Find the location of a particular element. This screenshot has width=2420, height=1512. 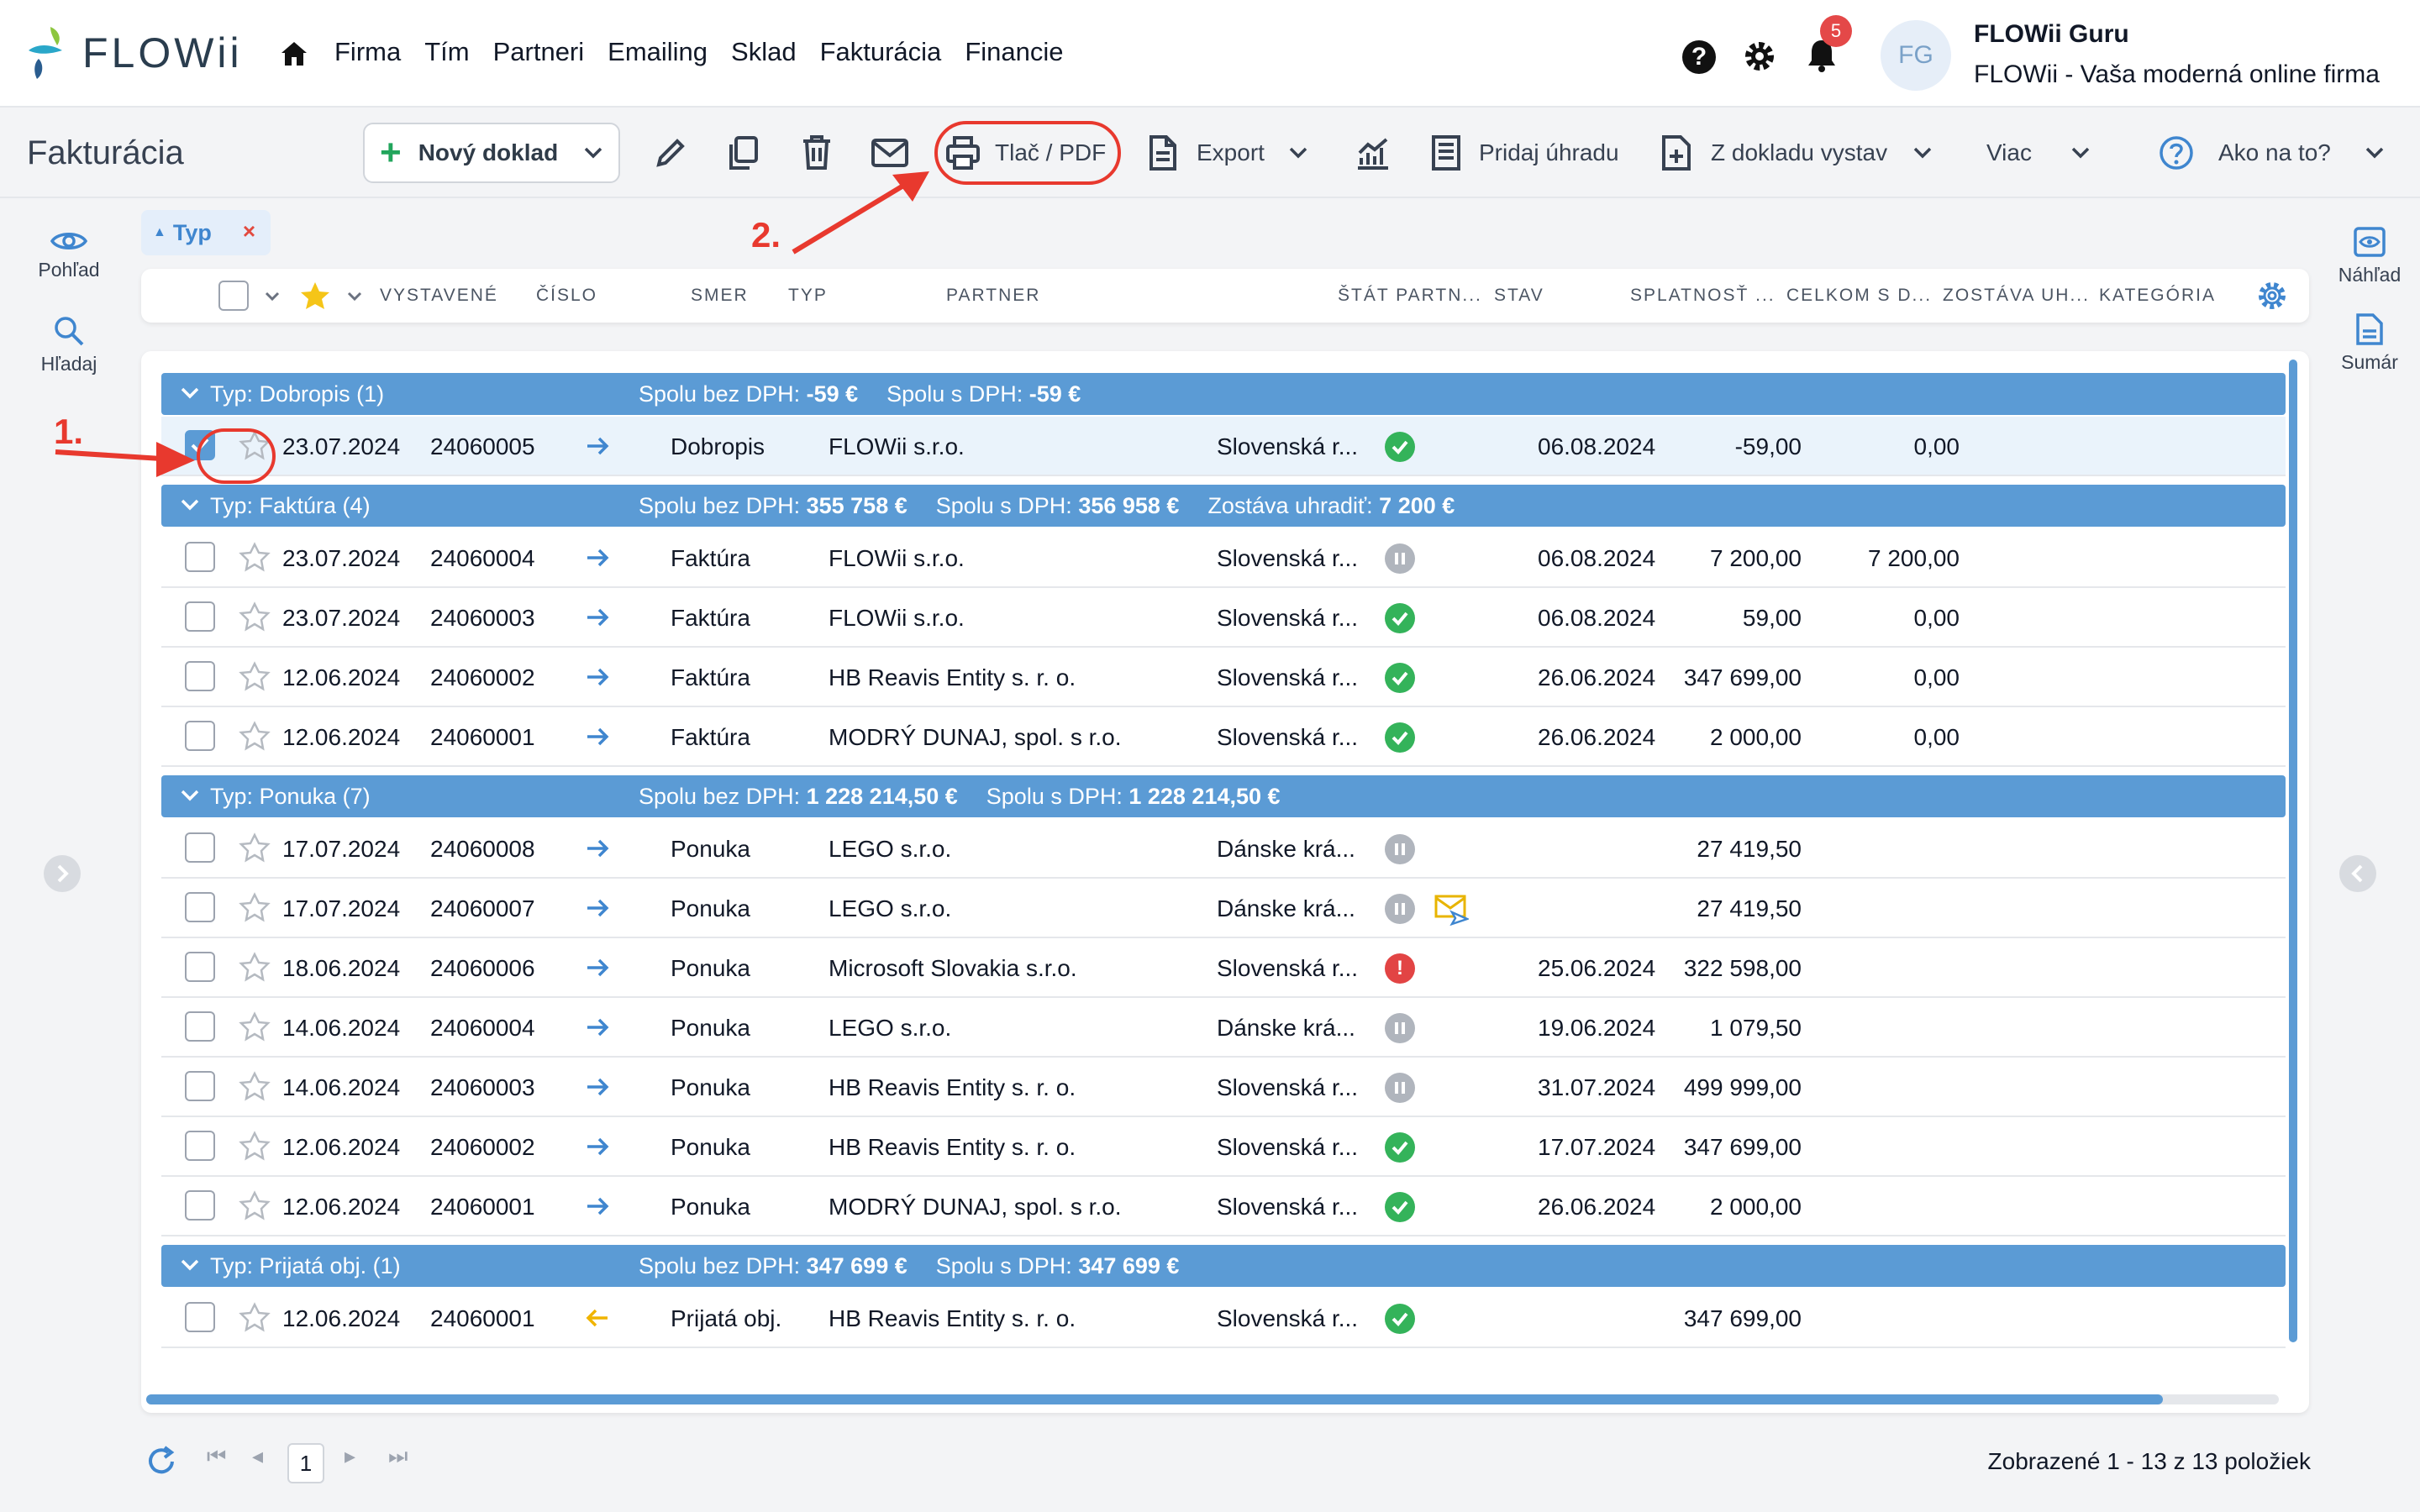

cell-number: 24060005 is located at coordinates (482, 446).